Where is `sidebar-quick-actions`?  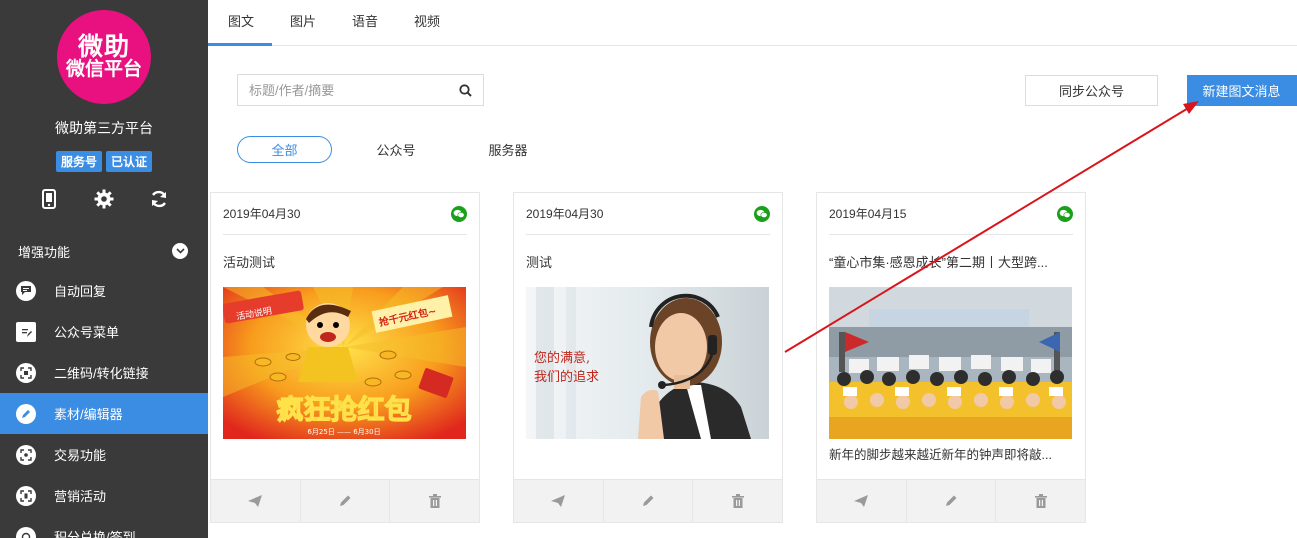 sidebar-quick-actions is located at coordinates (104, 199).